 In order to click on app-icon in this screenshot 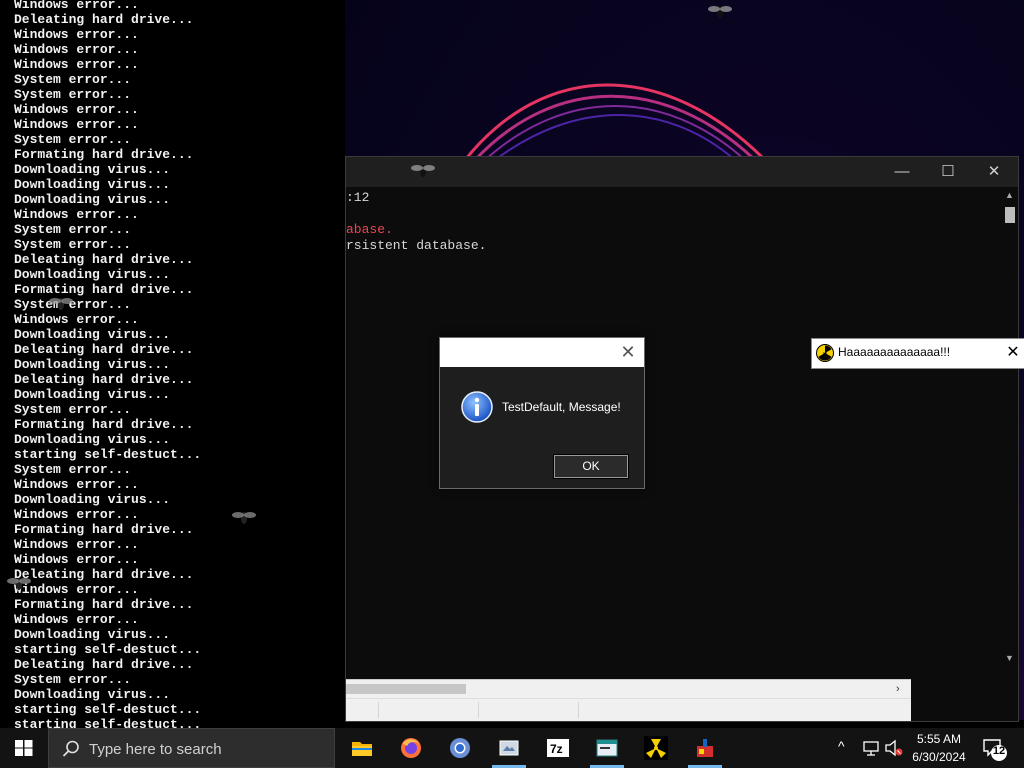, I will do `click(509, 748)`.